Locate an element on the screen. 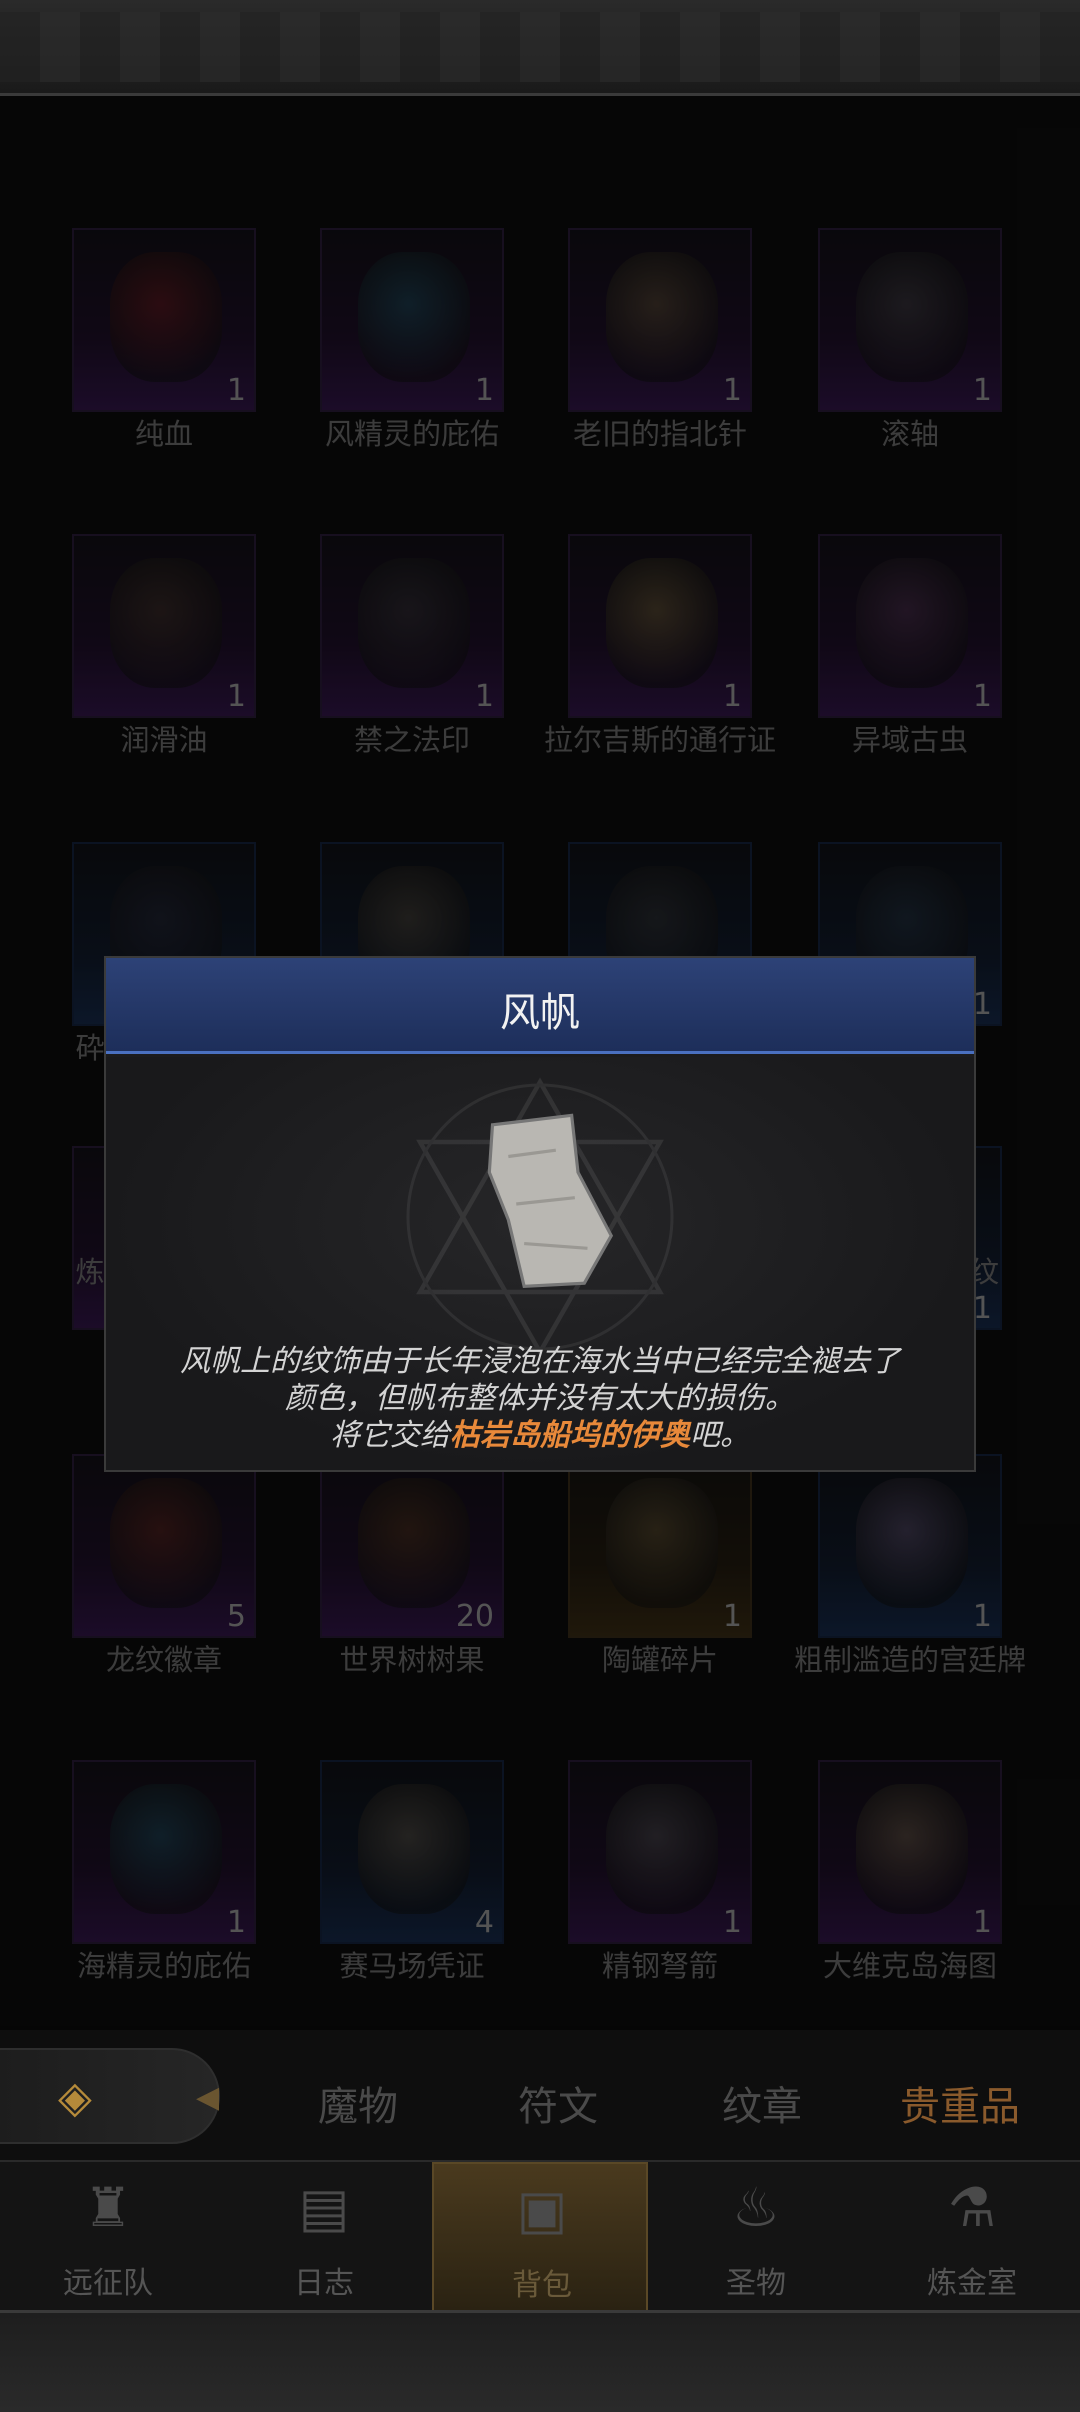  desc-line-2: 颜色，但帆布整体并没有太大的损伤。 is located at coordinates (540, 1398).